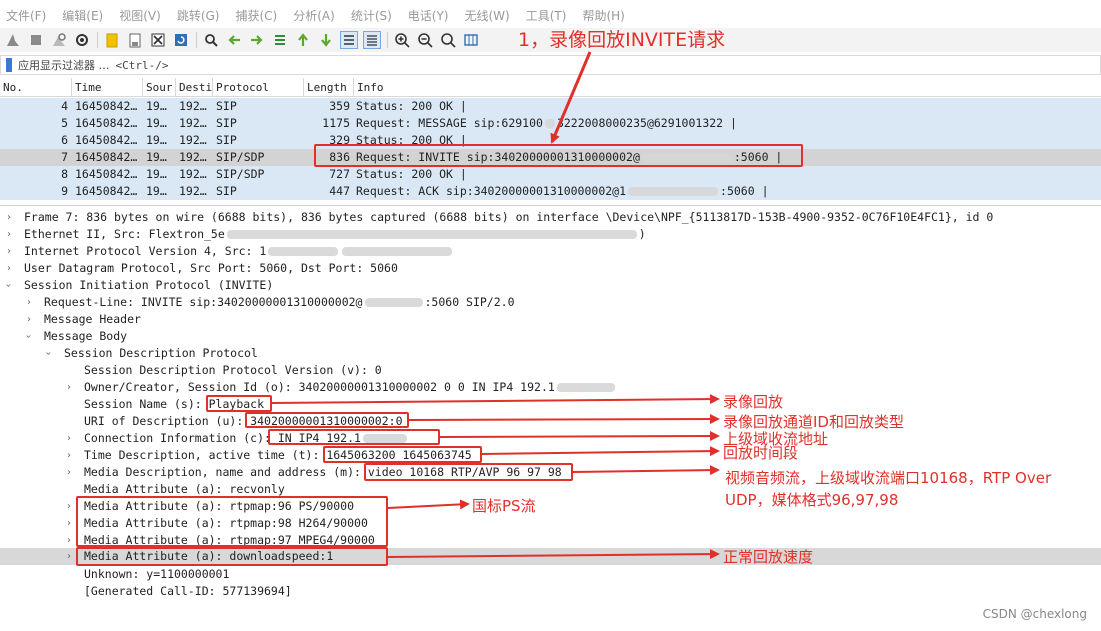 The height and width of the screenshot is (631, 1101). I want to click on watermark: CSDN @chexlong, so click(1034, 614).